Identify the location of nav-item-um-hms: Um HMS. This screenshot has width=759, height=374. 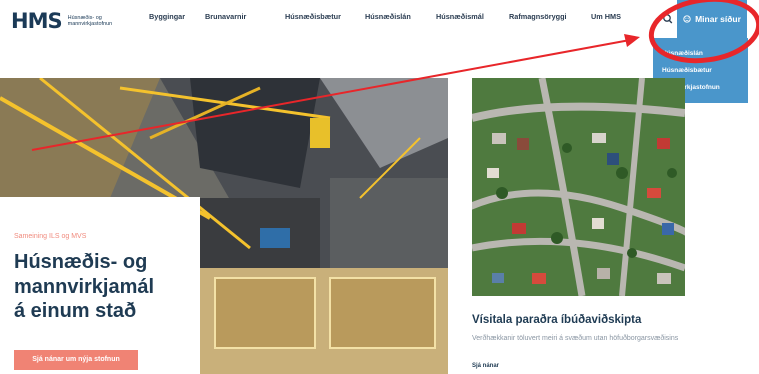
(606, 16).